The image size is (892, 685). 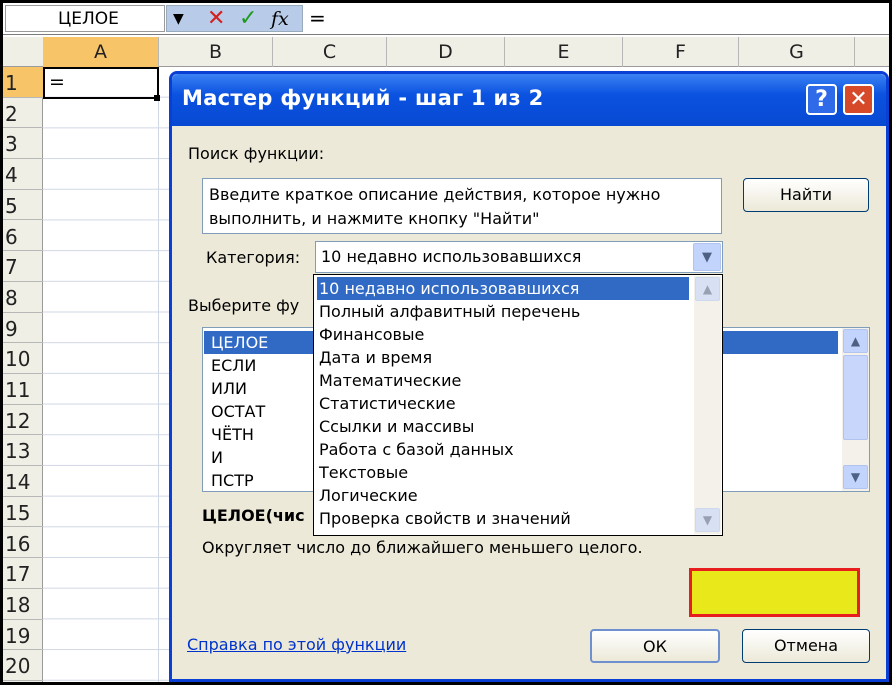 I want to click on row-header: 12, so click(x=23, y=420).